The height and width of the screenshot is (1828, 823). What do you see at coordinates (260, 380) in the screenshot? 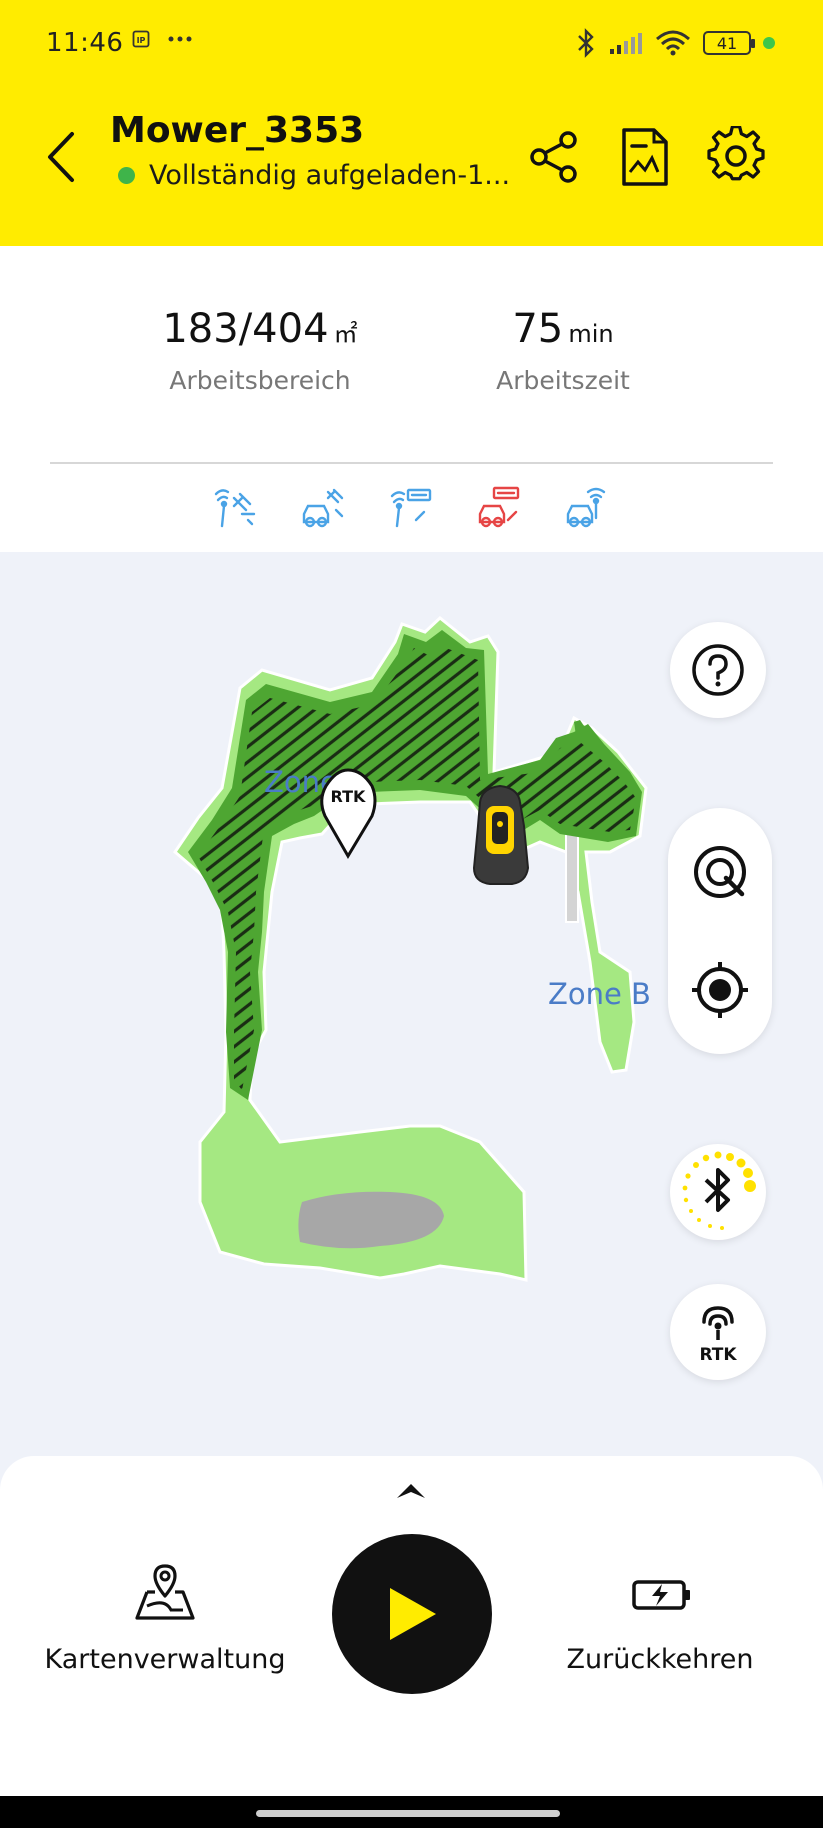
I see `area-label: Arbeitsbereich` at bounding box center [260, 380].